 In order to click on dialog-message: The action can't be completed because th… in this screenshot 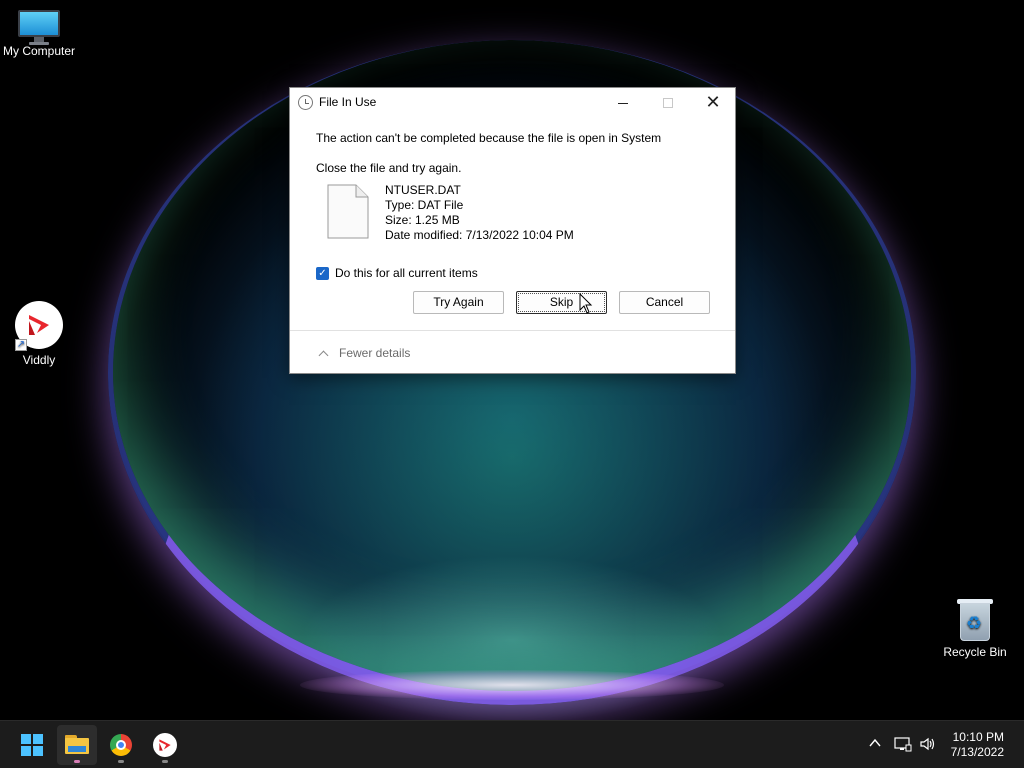, I will do `click(489, 138)`.